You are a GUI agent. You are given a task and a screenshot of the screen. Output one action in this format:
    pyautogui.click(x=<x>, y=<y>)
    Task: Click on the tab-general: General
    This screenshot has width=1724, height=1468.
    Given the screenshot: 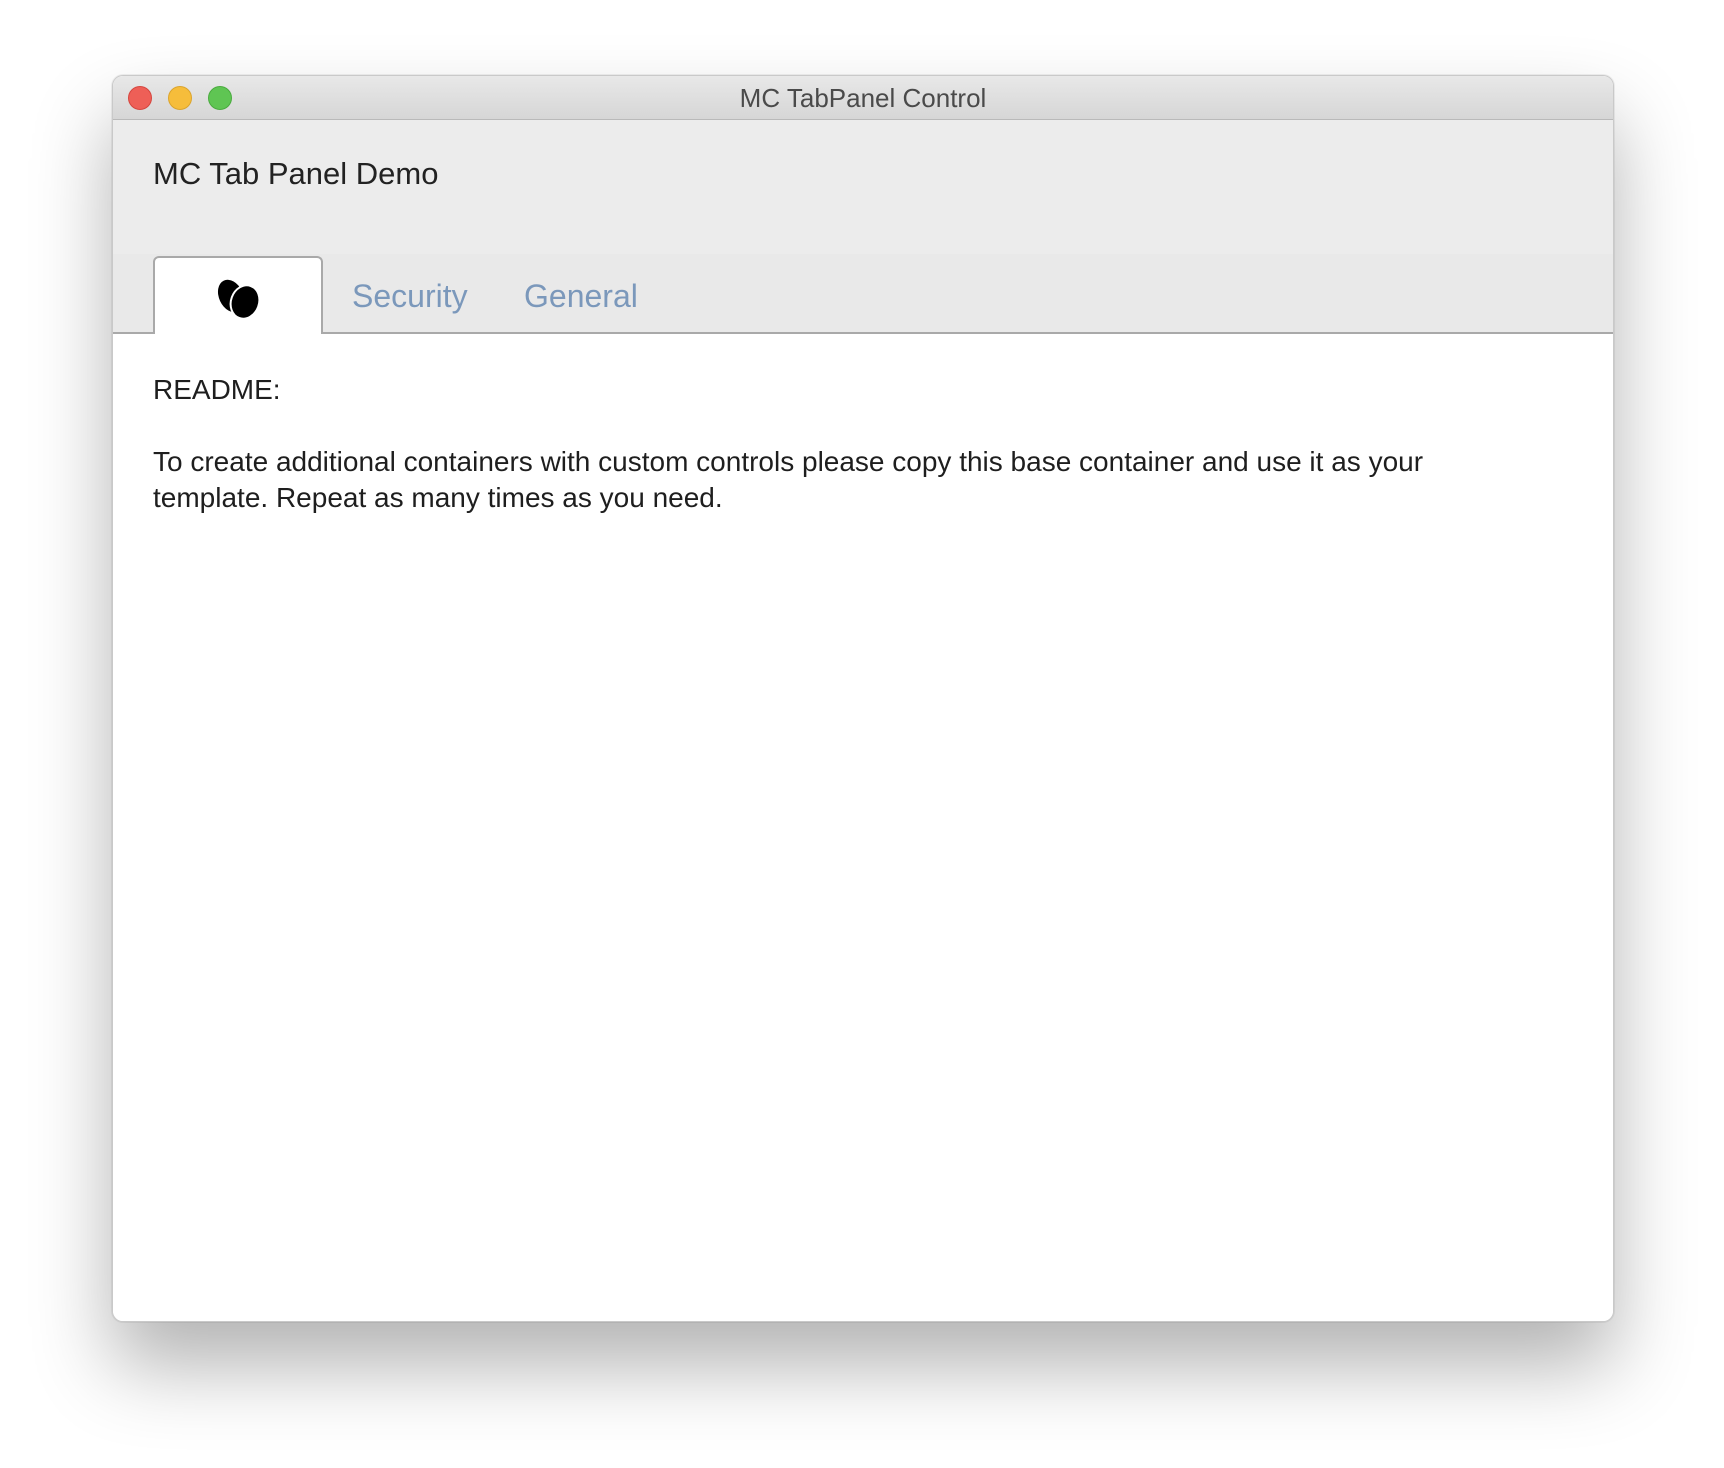 What is the action you would take?
    pyautogui.click(x=581, y=294)
    